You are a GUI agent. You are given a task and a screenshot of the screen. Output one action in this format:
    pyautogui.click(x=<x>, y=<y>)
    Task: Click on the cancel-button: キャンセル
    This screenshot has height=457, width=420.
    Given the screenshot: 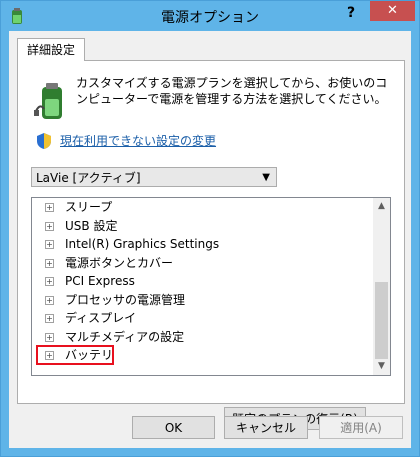 What is the action you would take?
    pyautogui.click(x=266, y=427)
    